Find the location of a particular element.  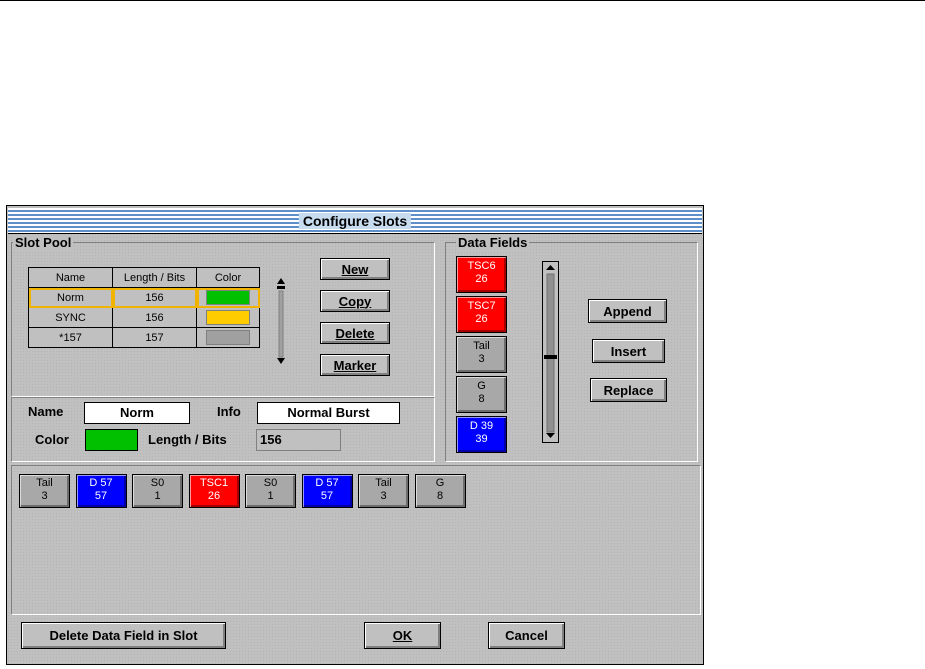

dialog-title: Configure Slots is located at coordinates (355, 221).